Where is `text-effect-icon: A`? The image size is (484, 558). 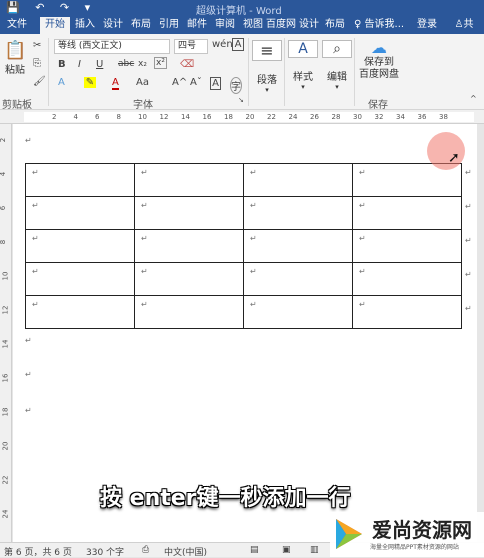
text-effect-icon: A is located at coordinates (61, 82).